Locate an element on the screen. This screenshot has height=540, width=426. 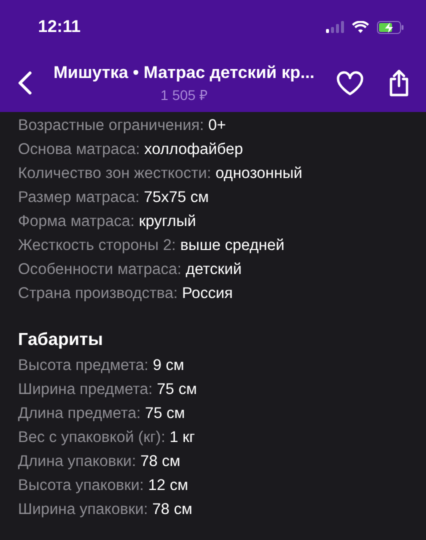
spec-value: однозонный is located at coordinates (259, 173).